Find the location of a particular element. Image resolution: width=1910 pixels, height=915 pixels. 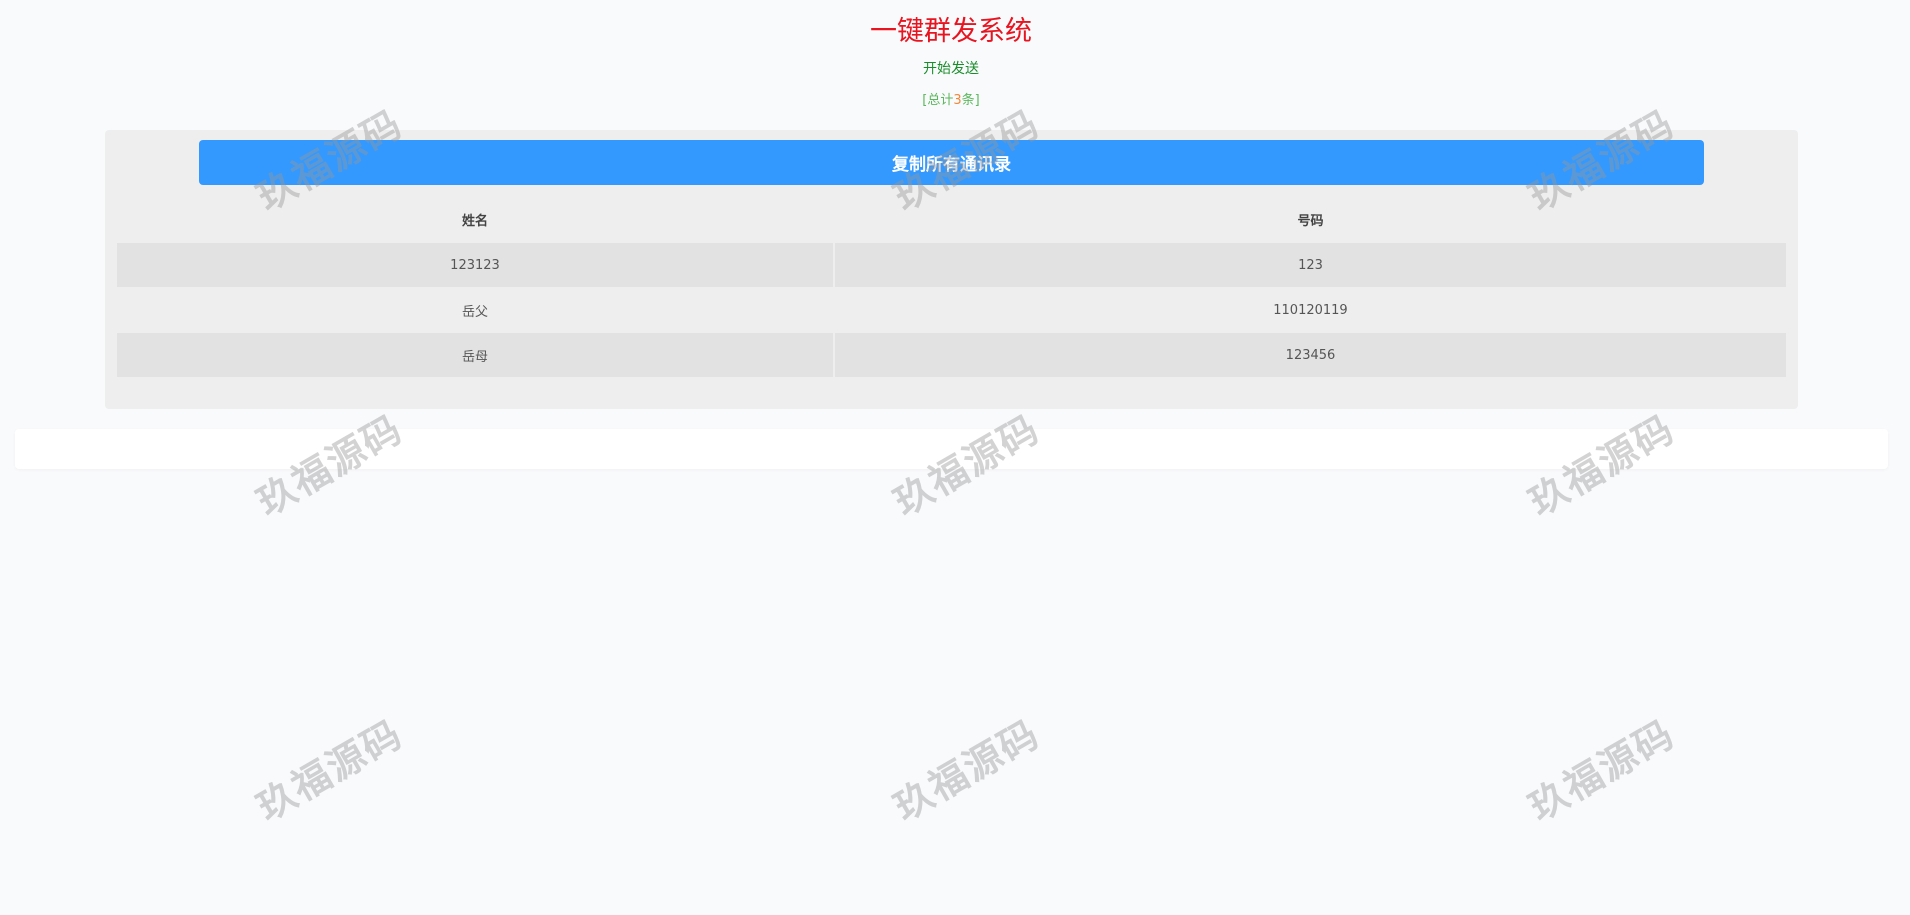

contact-number-cell: 123 is located at coordinates (1310, 265).